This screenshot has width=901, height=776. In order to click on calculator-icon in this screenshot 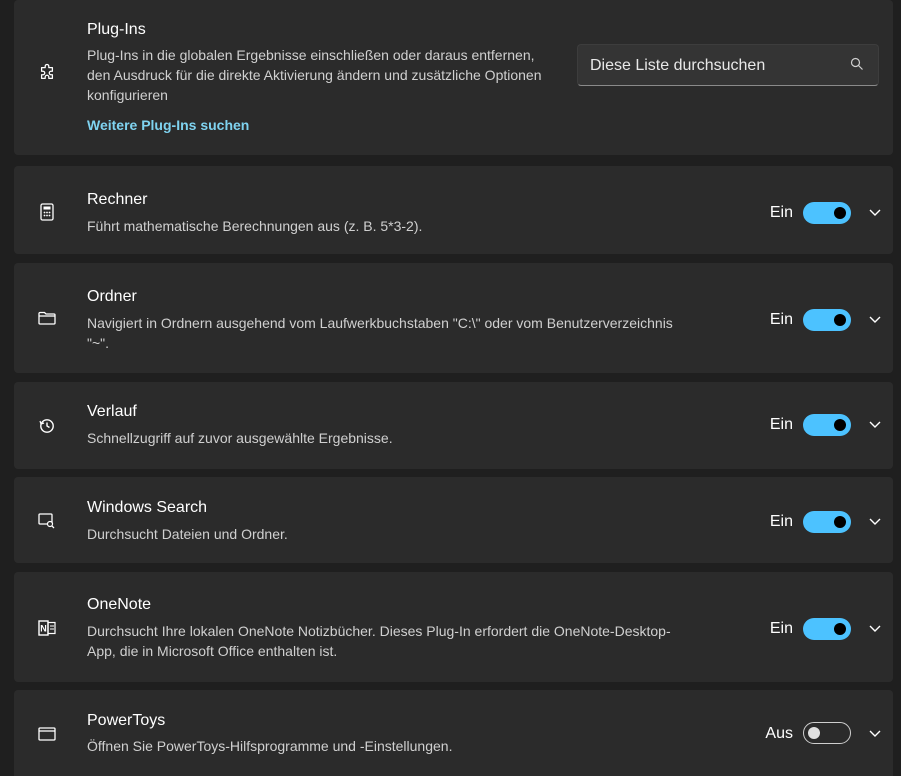, I will do `click(47, 212)`.